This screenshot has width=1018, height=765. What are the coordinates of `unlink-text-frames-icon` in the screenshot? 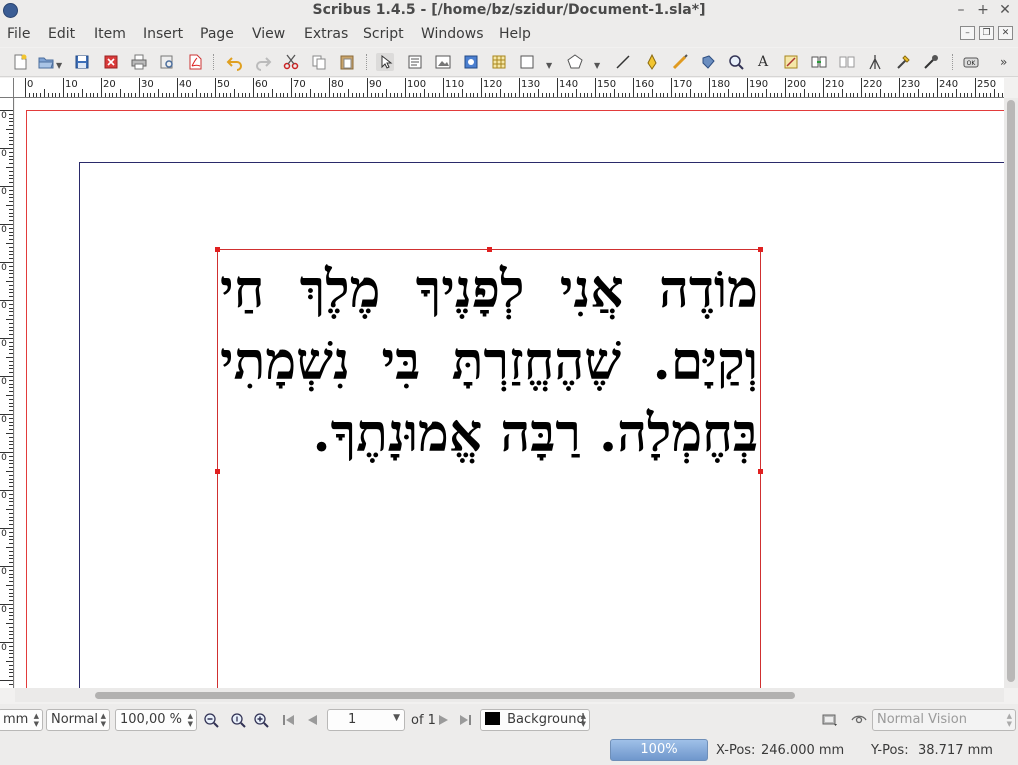 It's located at (847, 62).